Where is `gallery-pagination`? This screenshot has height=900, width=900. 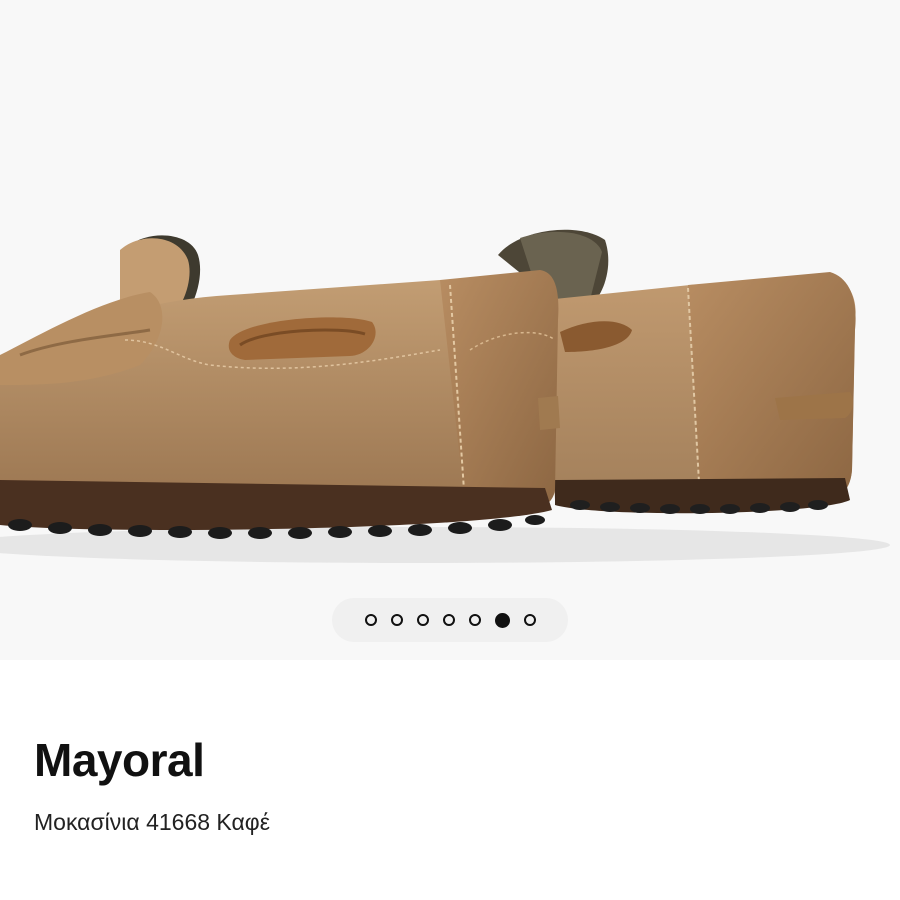
gallery-pagination is located at coordinates (450, 620).